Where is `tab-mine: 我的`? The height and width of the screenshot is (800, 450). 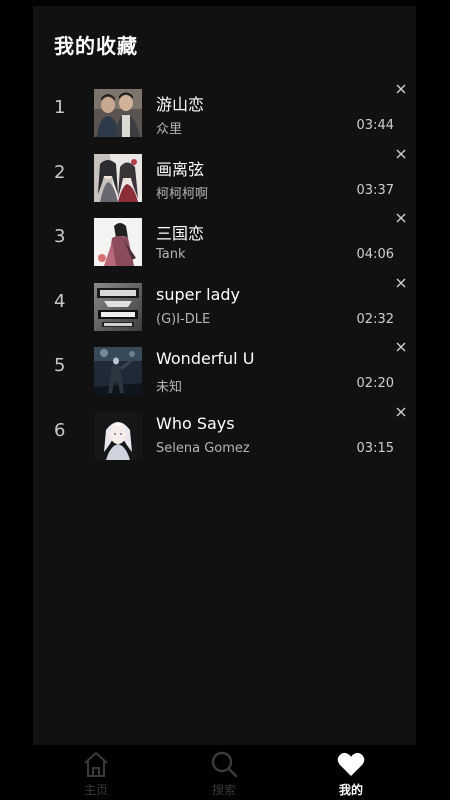 tab-mine: 我的 is located at coordinates (351, 773).